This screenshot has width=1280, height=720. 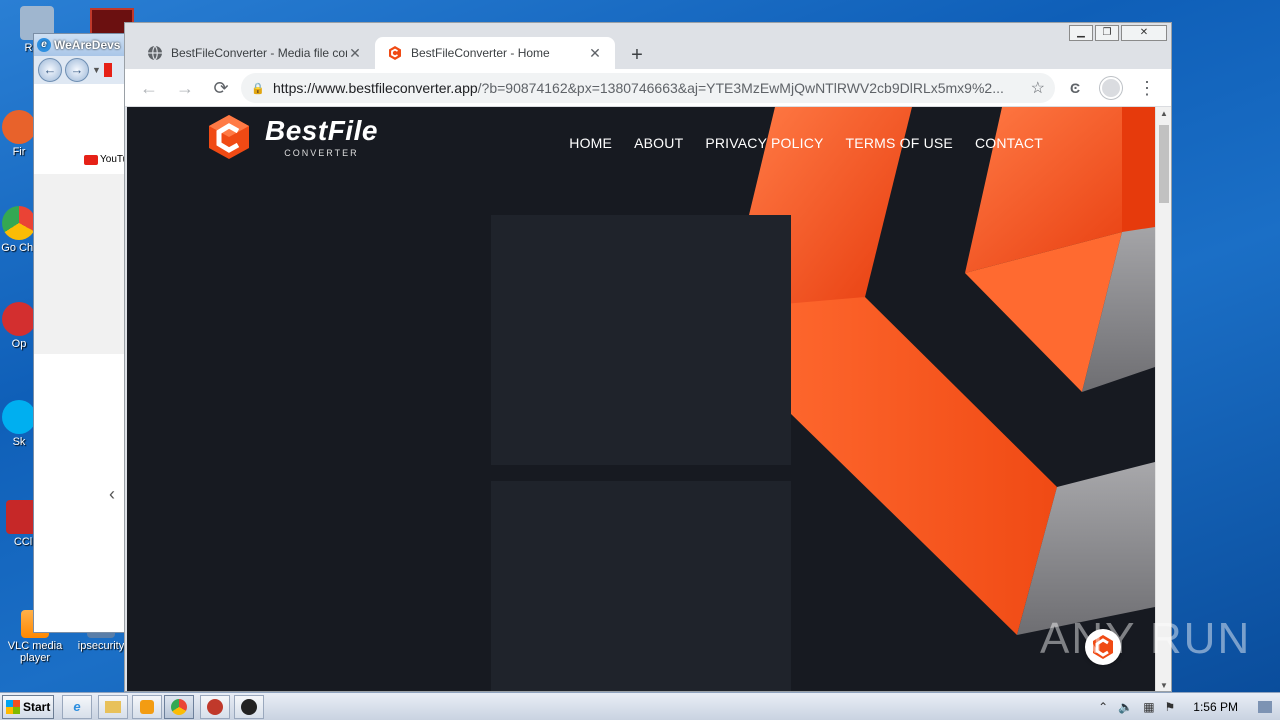 I want to click on nav-privacy-policy: PRIVACY POLICY, so click(x=764, y=143).